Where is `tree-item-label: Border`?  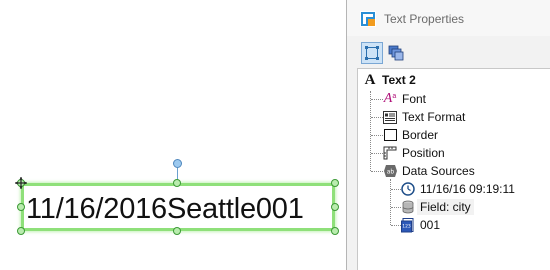 tree-item-label: Border is located at coordinates (420, 135).